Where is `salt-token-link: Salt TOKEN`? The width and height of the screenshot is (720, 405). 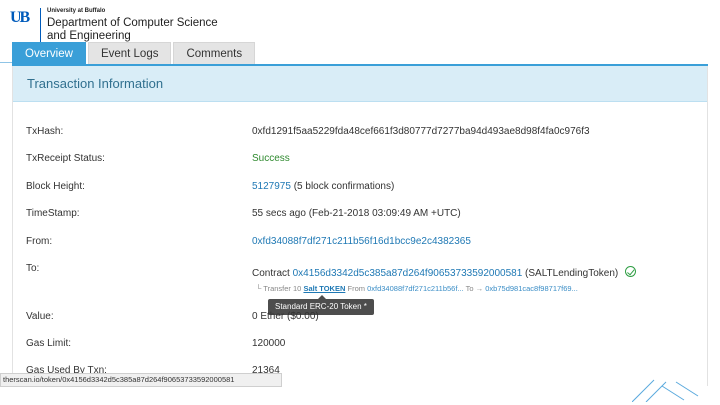
salt-token-link: Salt TOKEN is located at coordinates (324, 288).